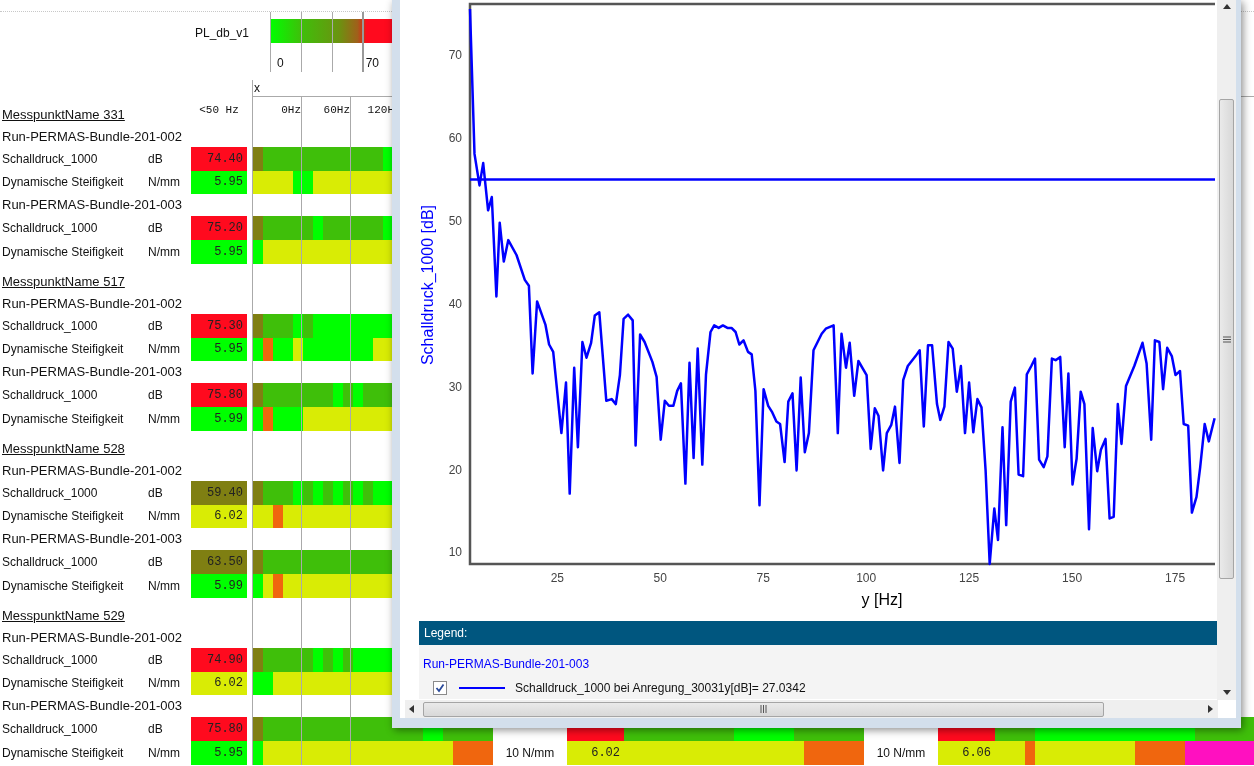 The width and height of the screenshot is (1254, 766). Describe the element at coordinates (219, 493) in the screenshot. I see `value-cell: 59.40` at that location.